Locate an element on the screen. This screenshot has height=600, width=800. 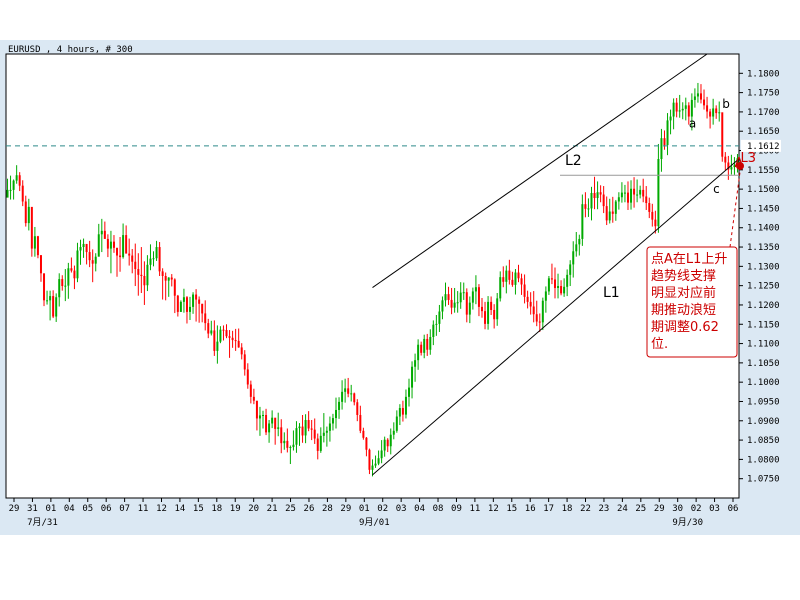
x-month-label: 9月/30 is located at coordinates (687, 522).